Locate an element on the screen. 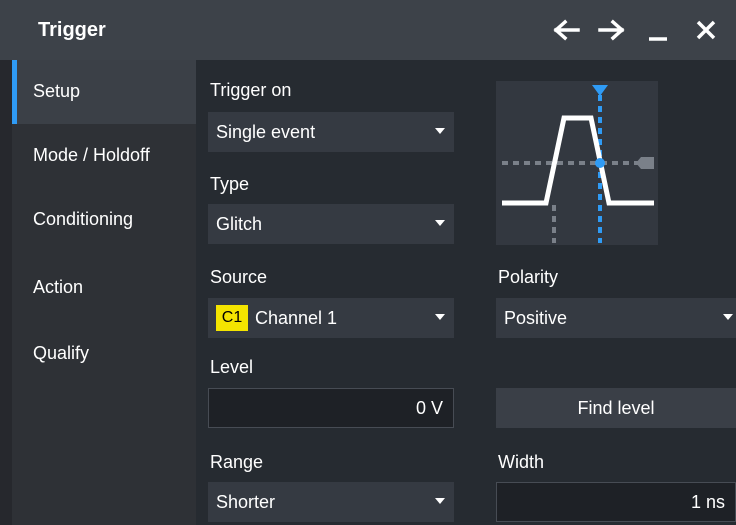  sidebar-item-label: Qualify is located at coordinates (61, 353).